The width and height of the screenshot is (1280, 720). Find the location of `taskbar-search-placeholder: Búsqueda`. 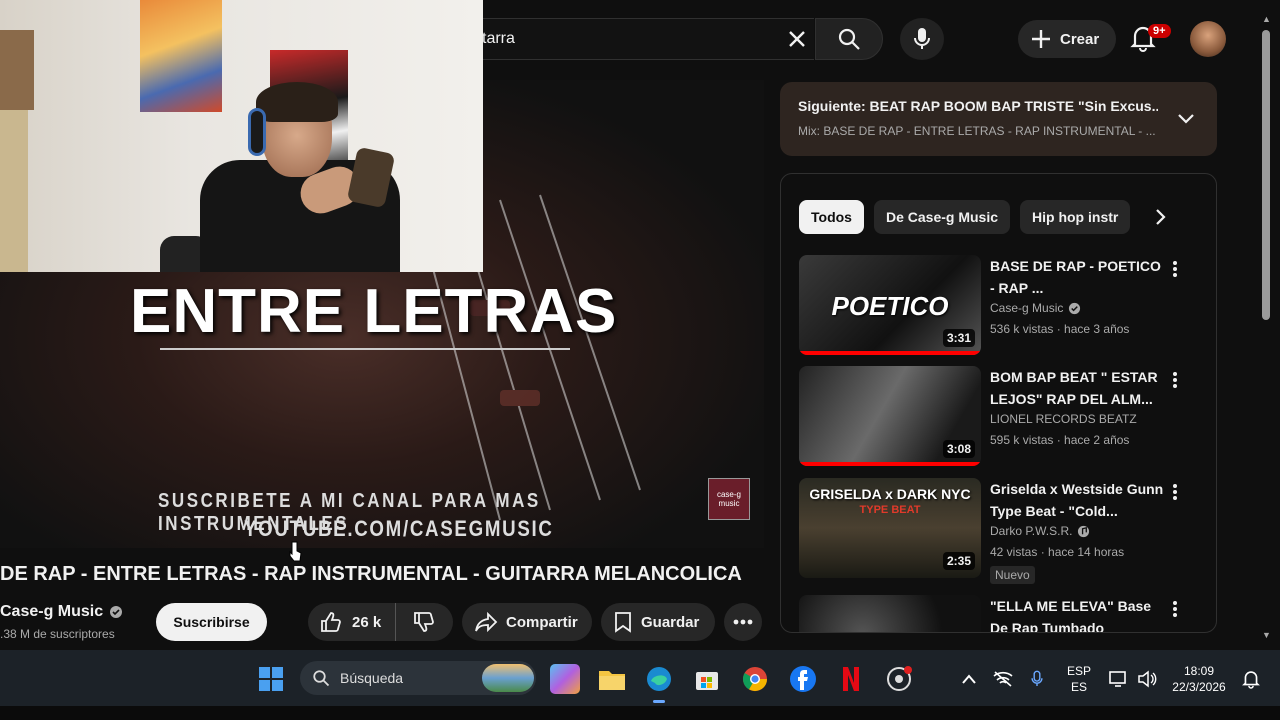

taskbar-search-placeholder: Búsqueda is located at coordinates (372, 678).